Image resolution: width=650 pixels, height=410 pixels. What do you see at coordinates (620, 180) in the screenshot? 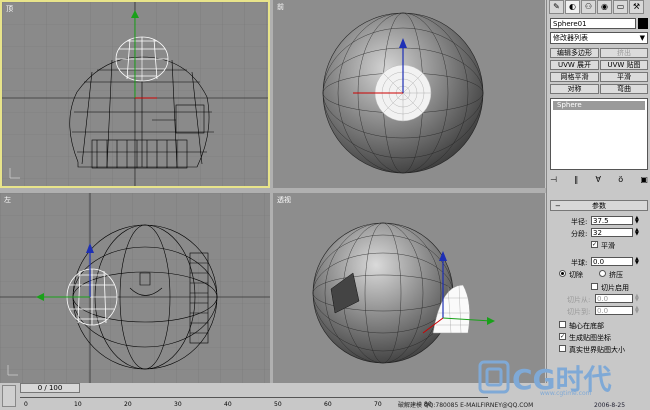
I see `remove-modifier-icon: ö` at bounding box center [620, 180].